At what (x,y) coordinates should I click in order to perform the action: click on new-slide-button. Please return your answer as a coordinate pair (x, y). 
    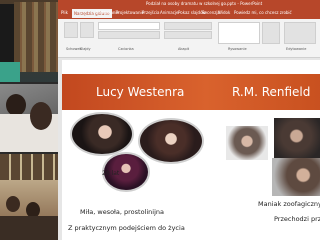
    Looking at the image, I should click on (87, 30).